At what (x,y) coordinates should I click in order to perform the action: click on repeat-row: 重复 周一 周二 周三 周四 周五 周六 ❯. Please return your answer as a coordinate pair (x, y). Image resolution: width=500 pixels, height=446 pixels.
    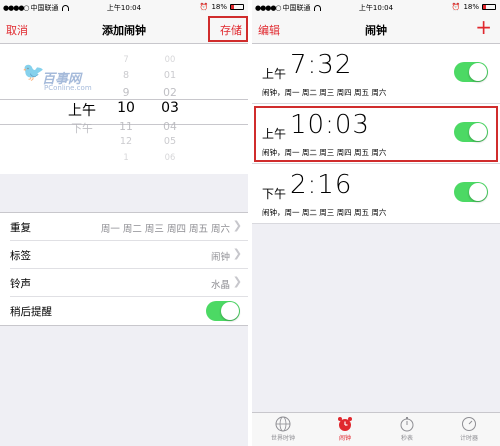
    Looking at the image, I should click on (129, 227).